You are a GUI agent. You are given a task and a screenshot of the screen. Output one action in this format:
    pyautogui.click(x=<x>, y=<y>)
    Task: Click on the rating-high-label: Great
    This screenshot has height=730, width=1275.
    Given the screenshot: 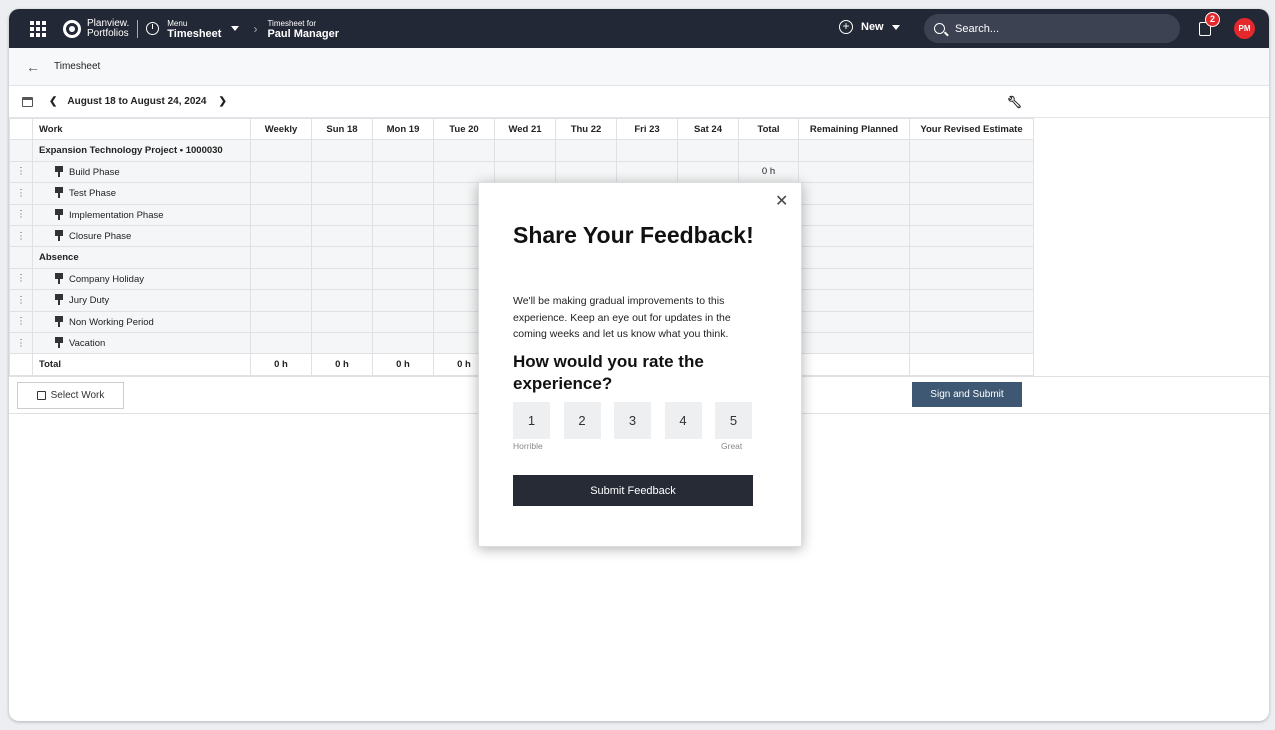 What is the action you would take?
    pyautogui.click(x=732, y=446)
    